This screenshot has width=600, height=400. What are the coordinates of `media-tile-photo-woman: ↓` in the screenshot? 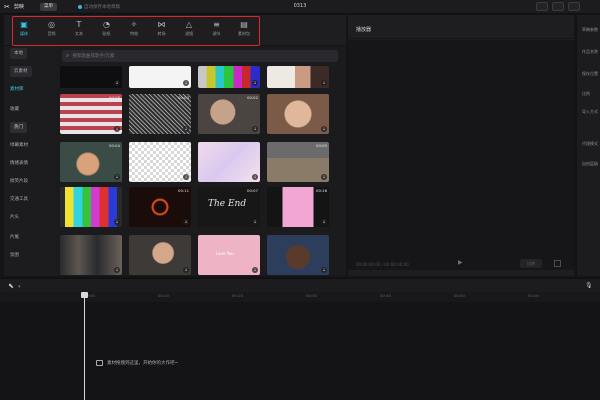 It's located at (160, 255).